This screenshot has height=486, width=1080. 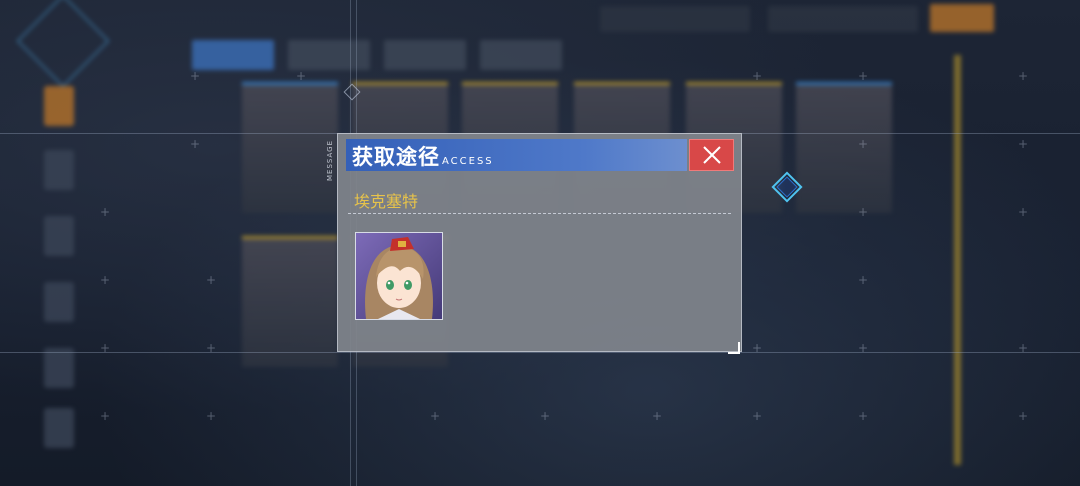 I want to click on close-icon, so click(x=711, y=155).